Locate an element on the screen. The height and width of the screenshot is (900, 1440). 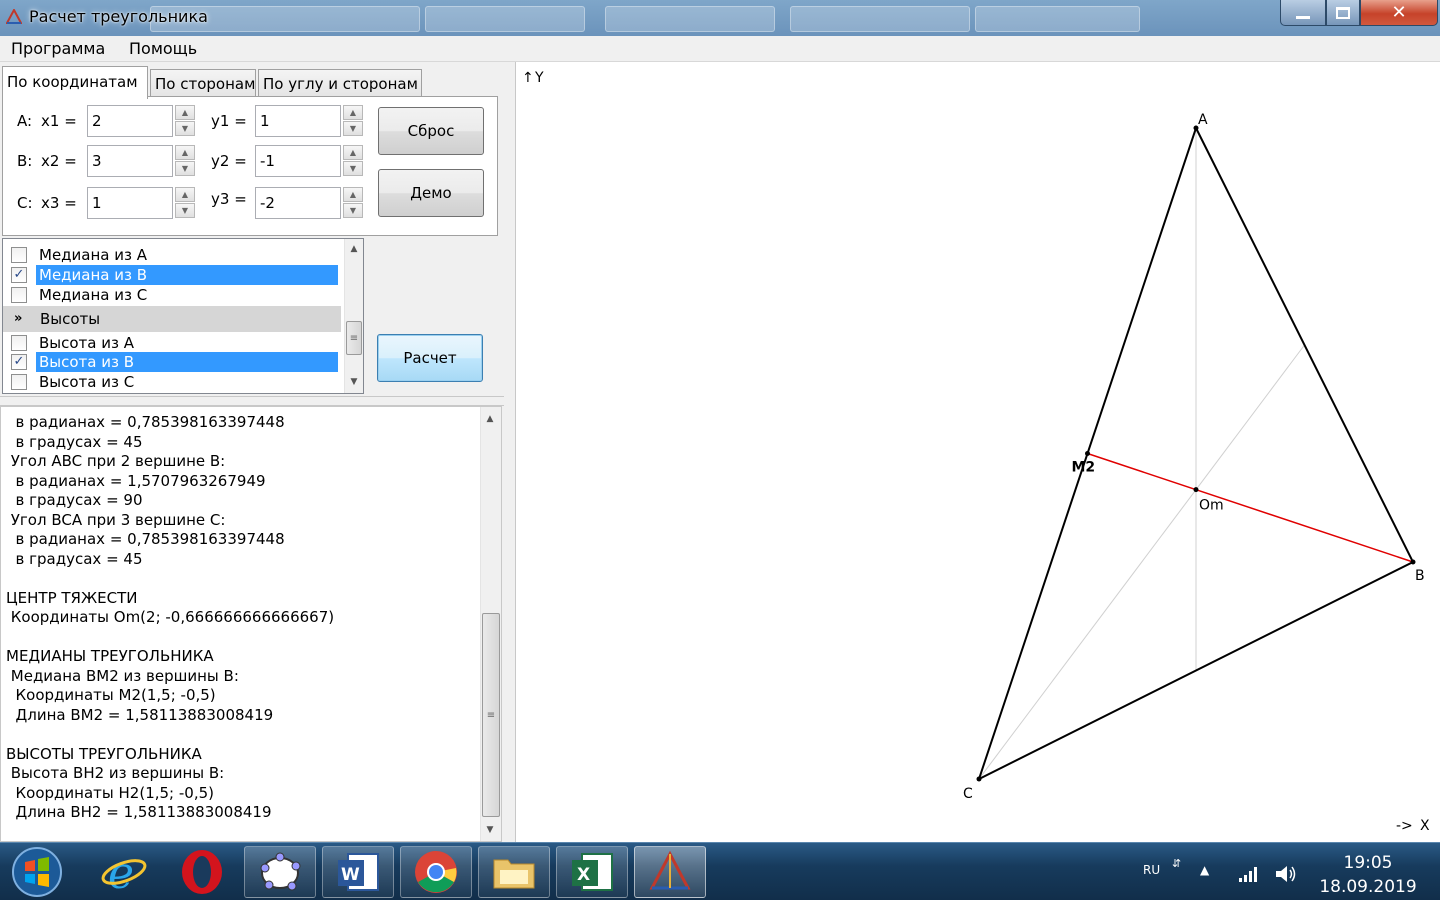
group-heights-header: » Высоты is located at coordinates (172, 319).